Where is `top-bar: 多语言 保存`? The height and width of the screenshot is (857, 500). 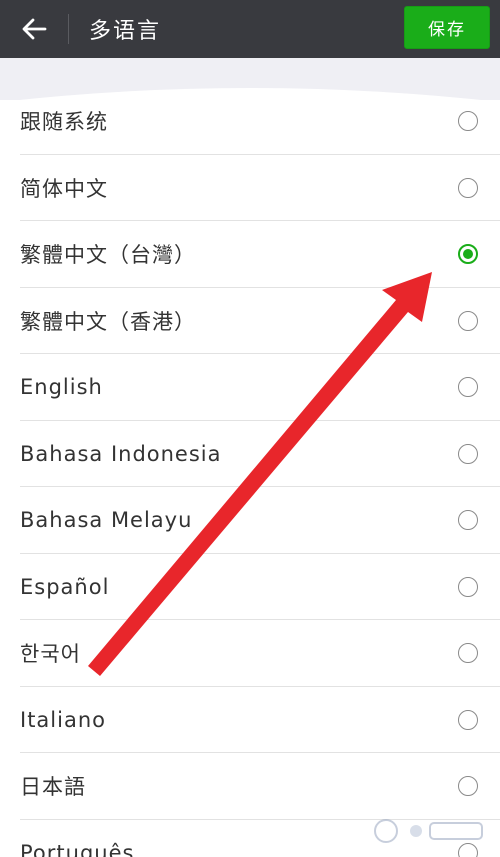
top-bar: 多语言 保存 is located at coordinates (250, 29).